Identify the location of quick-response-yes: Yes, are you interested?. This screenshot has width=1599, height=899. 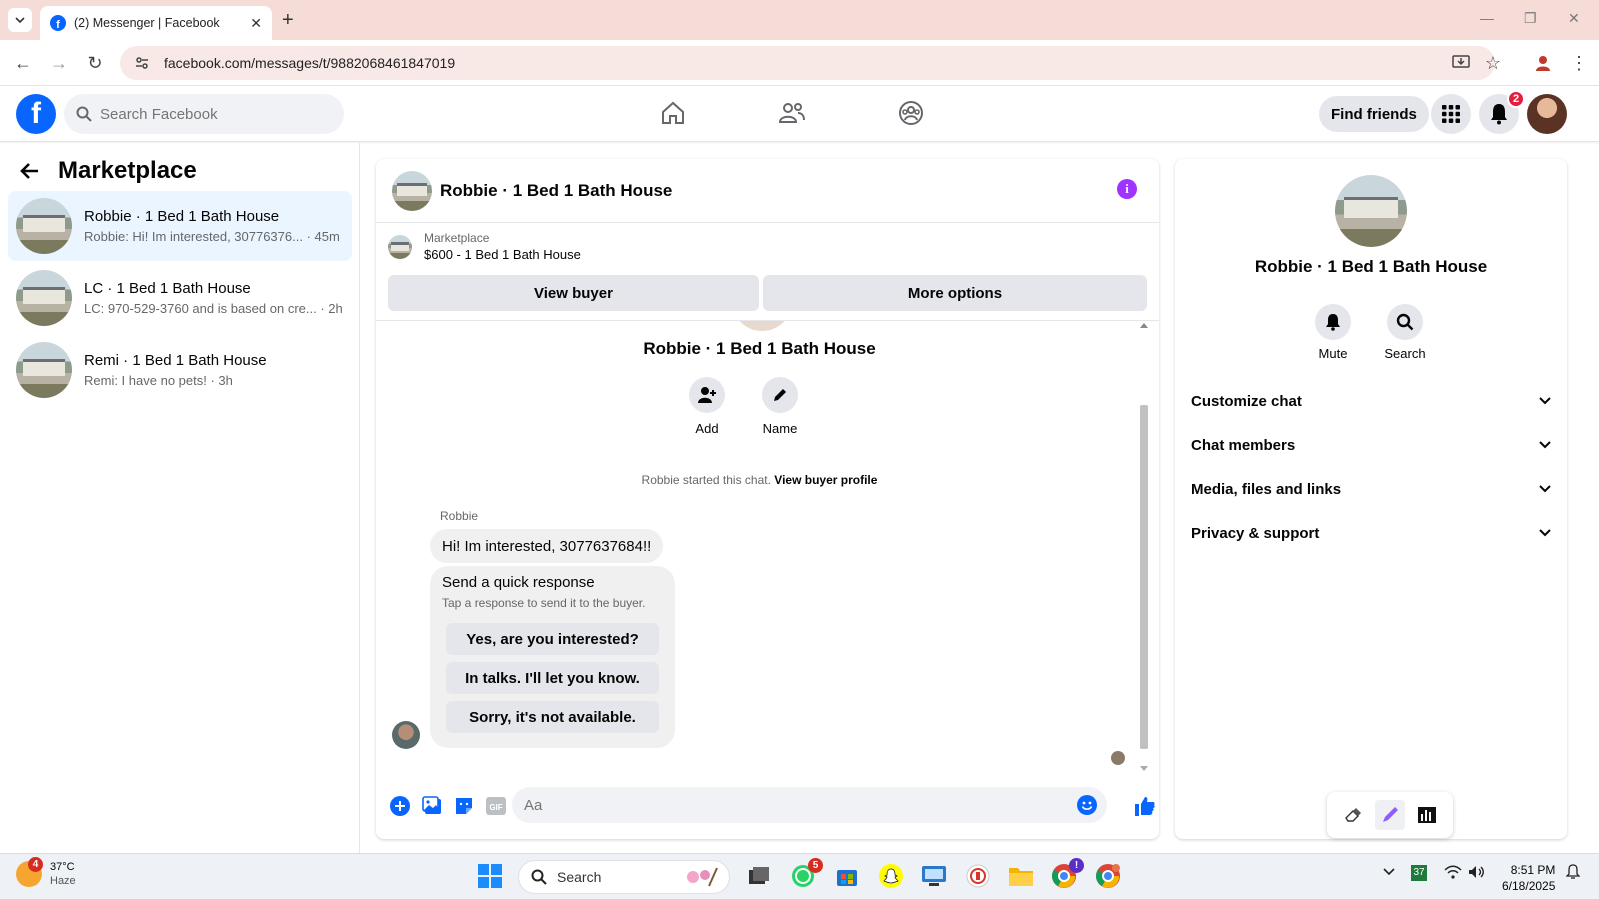
(552, 639).